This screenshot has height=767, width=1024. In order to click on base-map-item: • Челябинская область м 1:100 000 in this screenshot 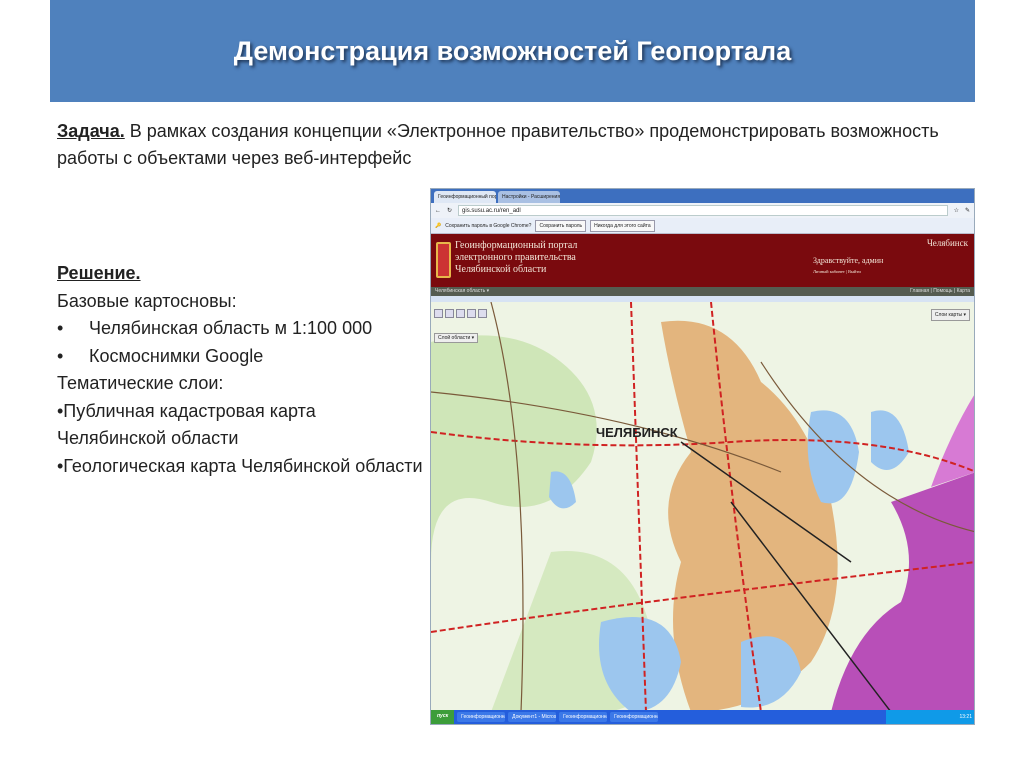, I will do `click(242, 329)`.